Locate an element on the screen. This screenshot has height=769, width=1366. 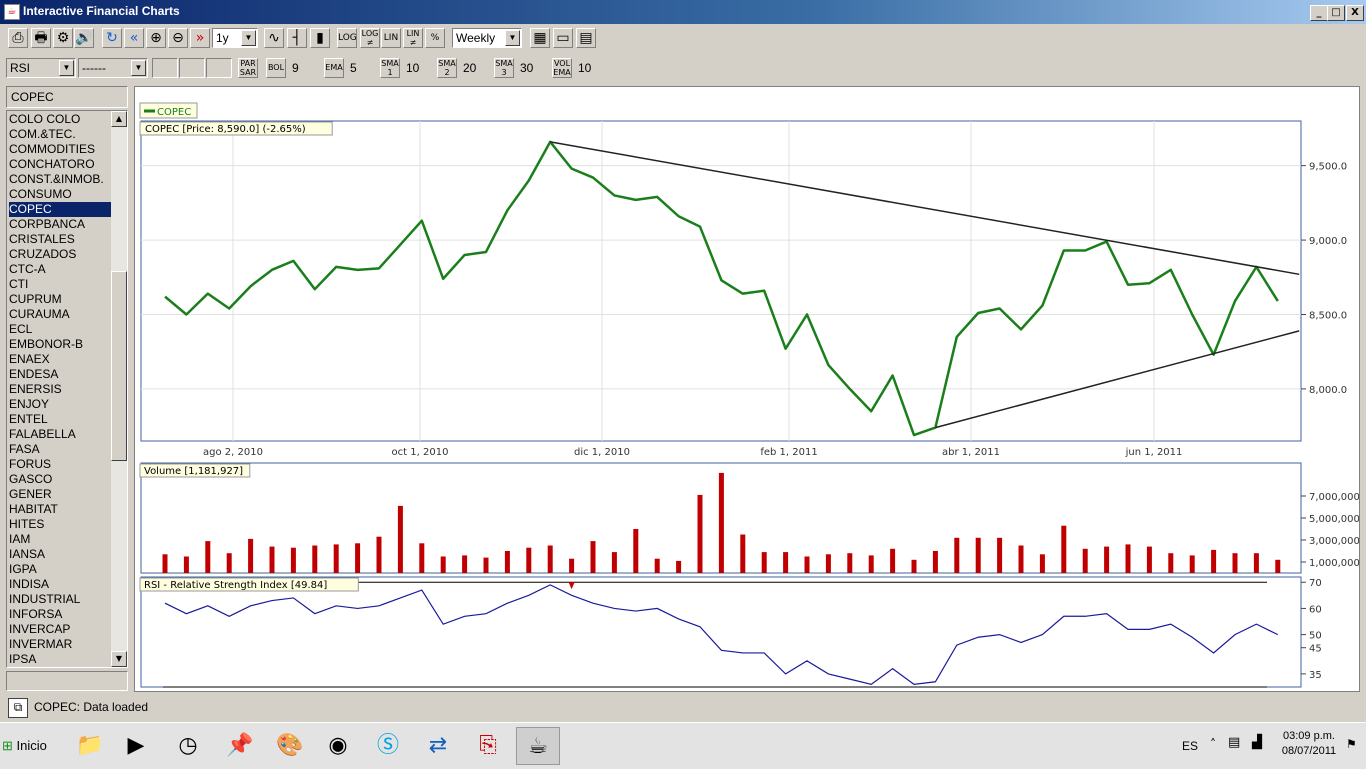
signal-icon: ▟ is located at coordinates (1257, 742).